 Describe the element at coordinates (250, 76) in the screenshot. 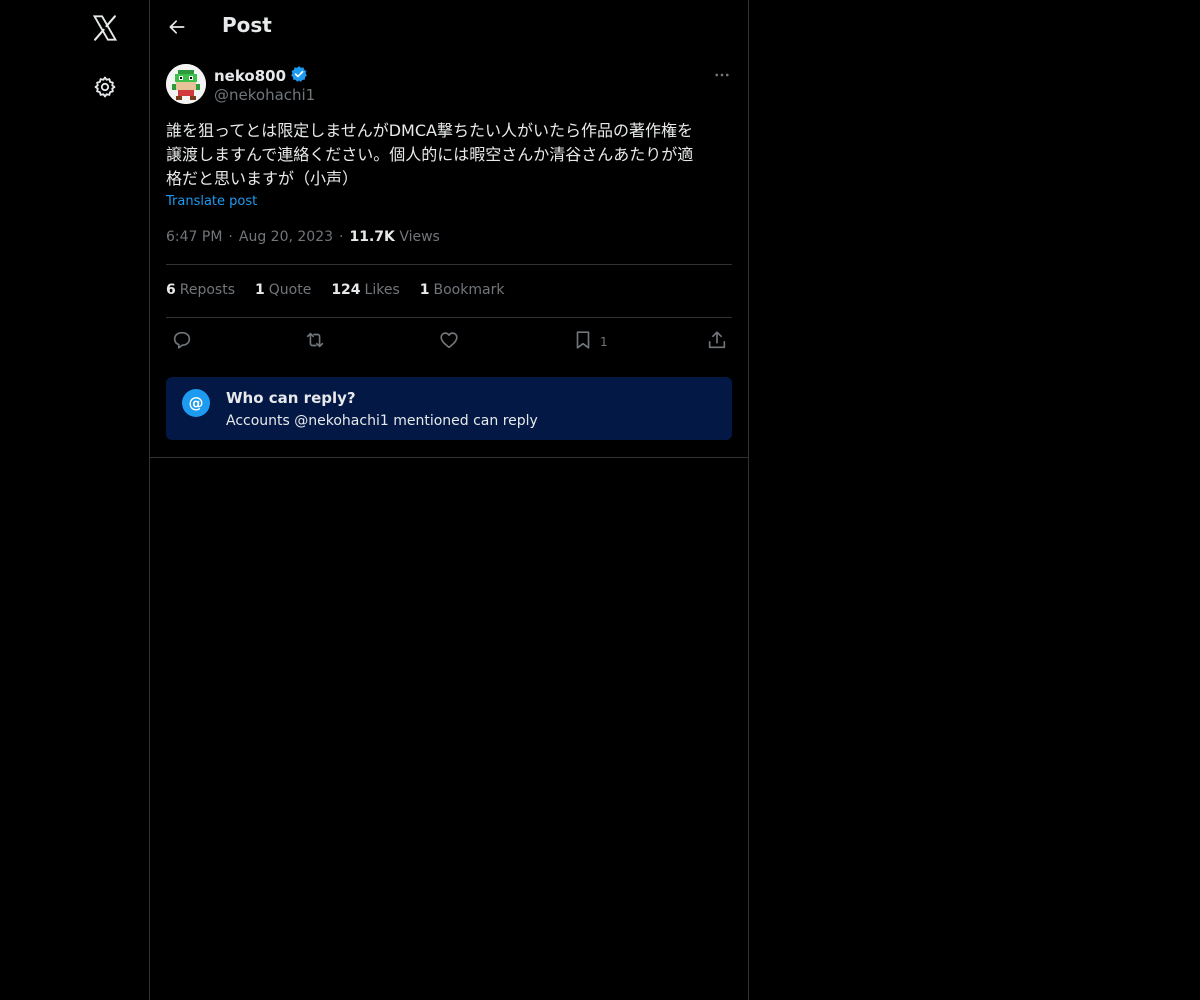

I see `author-display-name: neko800` at that location.